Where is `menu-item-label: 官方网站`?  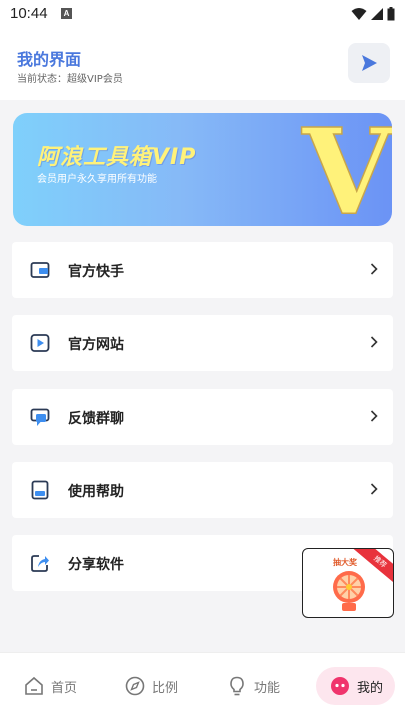 menu-item-label: 官方网站 is located at coordinates (96, 345).